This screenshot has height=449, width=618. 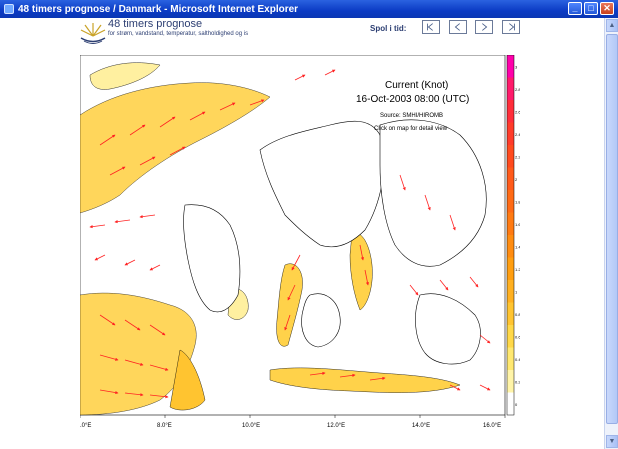 What do you see at coordinates (517, 89) in the screenshot?
I see `colorbar-tick-label: 2.8` at bounding box center [517, 89].